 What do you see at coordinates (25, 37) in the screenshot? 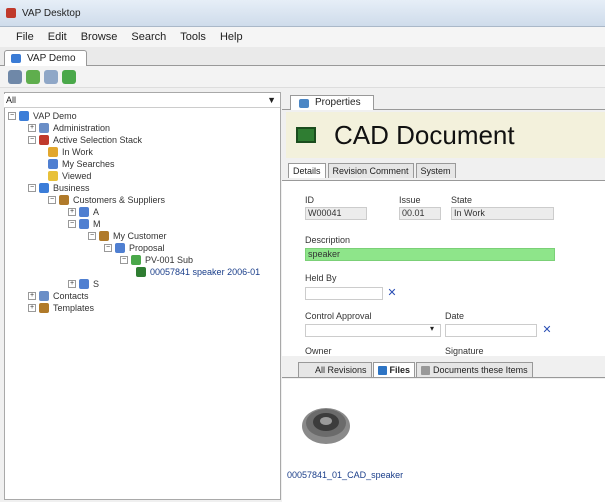
I see `menu-file: File` at bounding box center [25, 37].